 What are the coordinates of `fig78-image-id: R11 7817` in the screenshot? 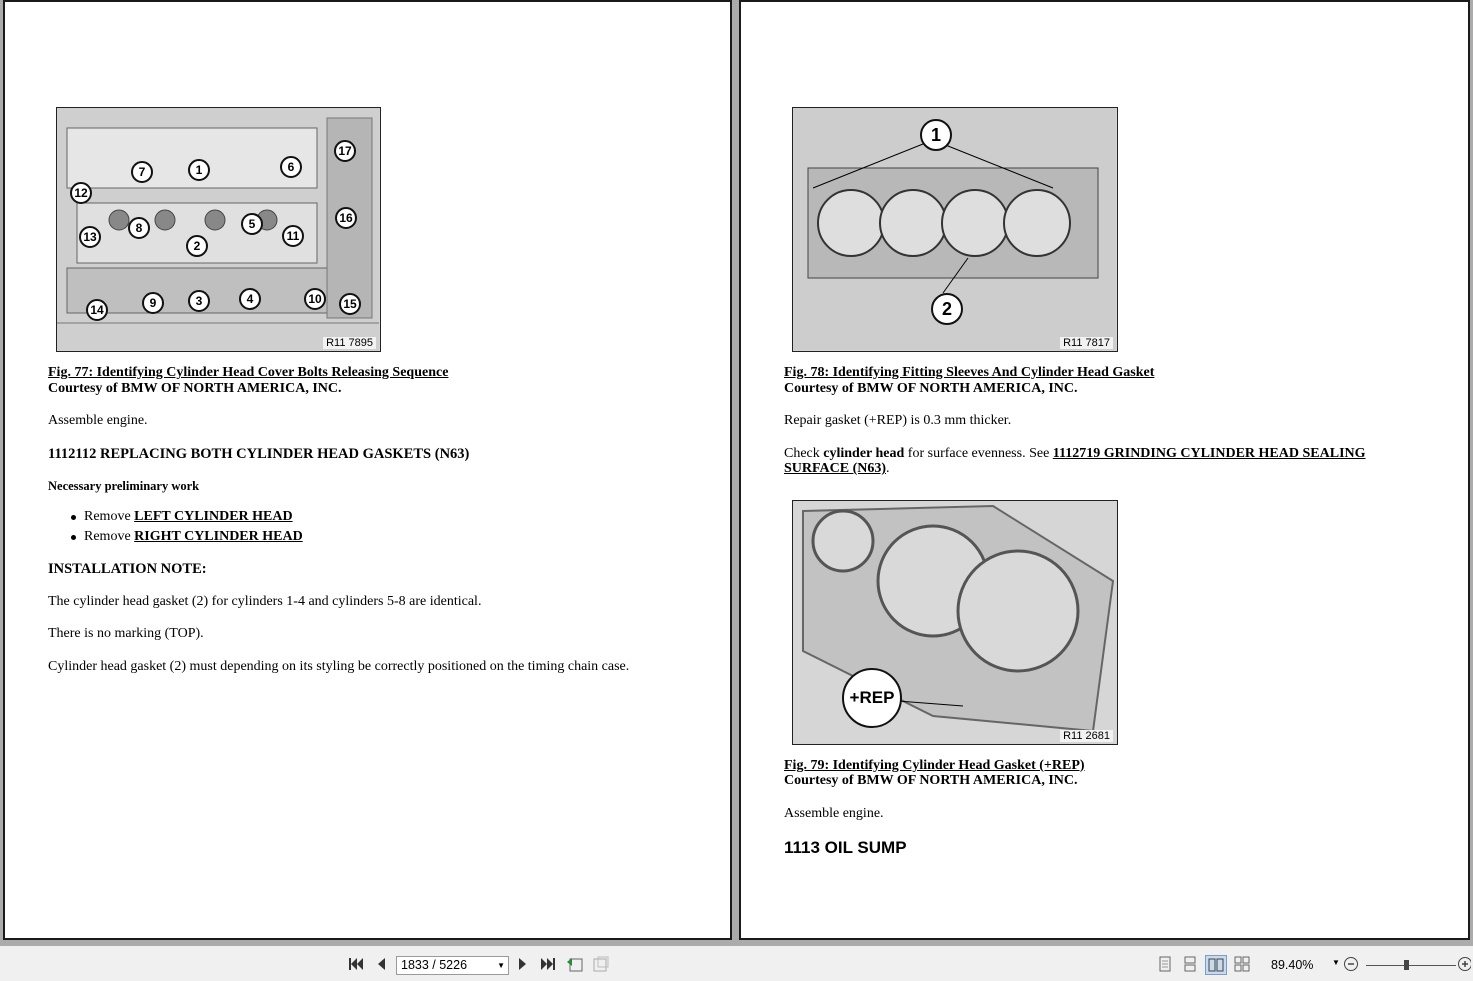 It's located at (1086, 343).